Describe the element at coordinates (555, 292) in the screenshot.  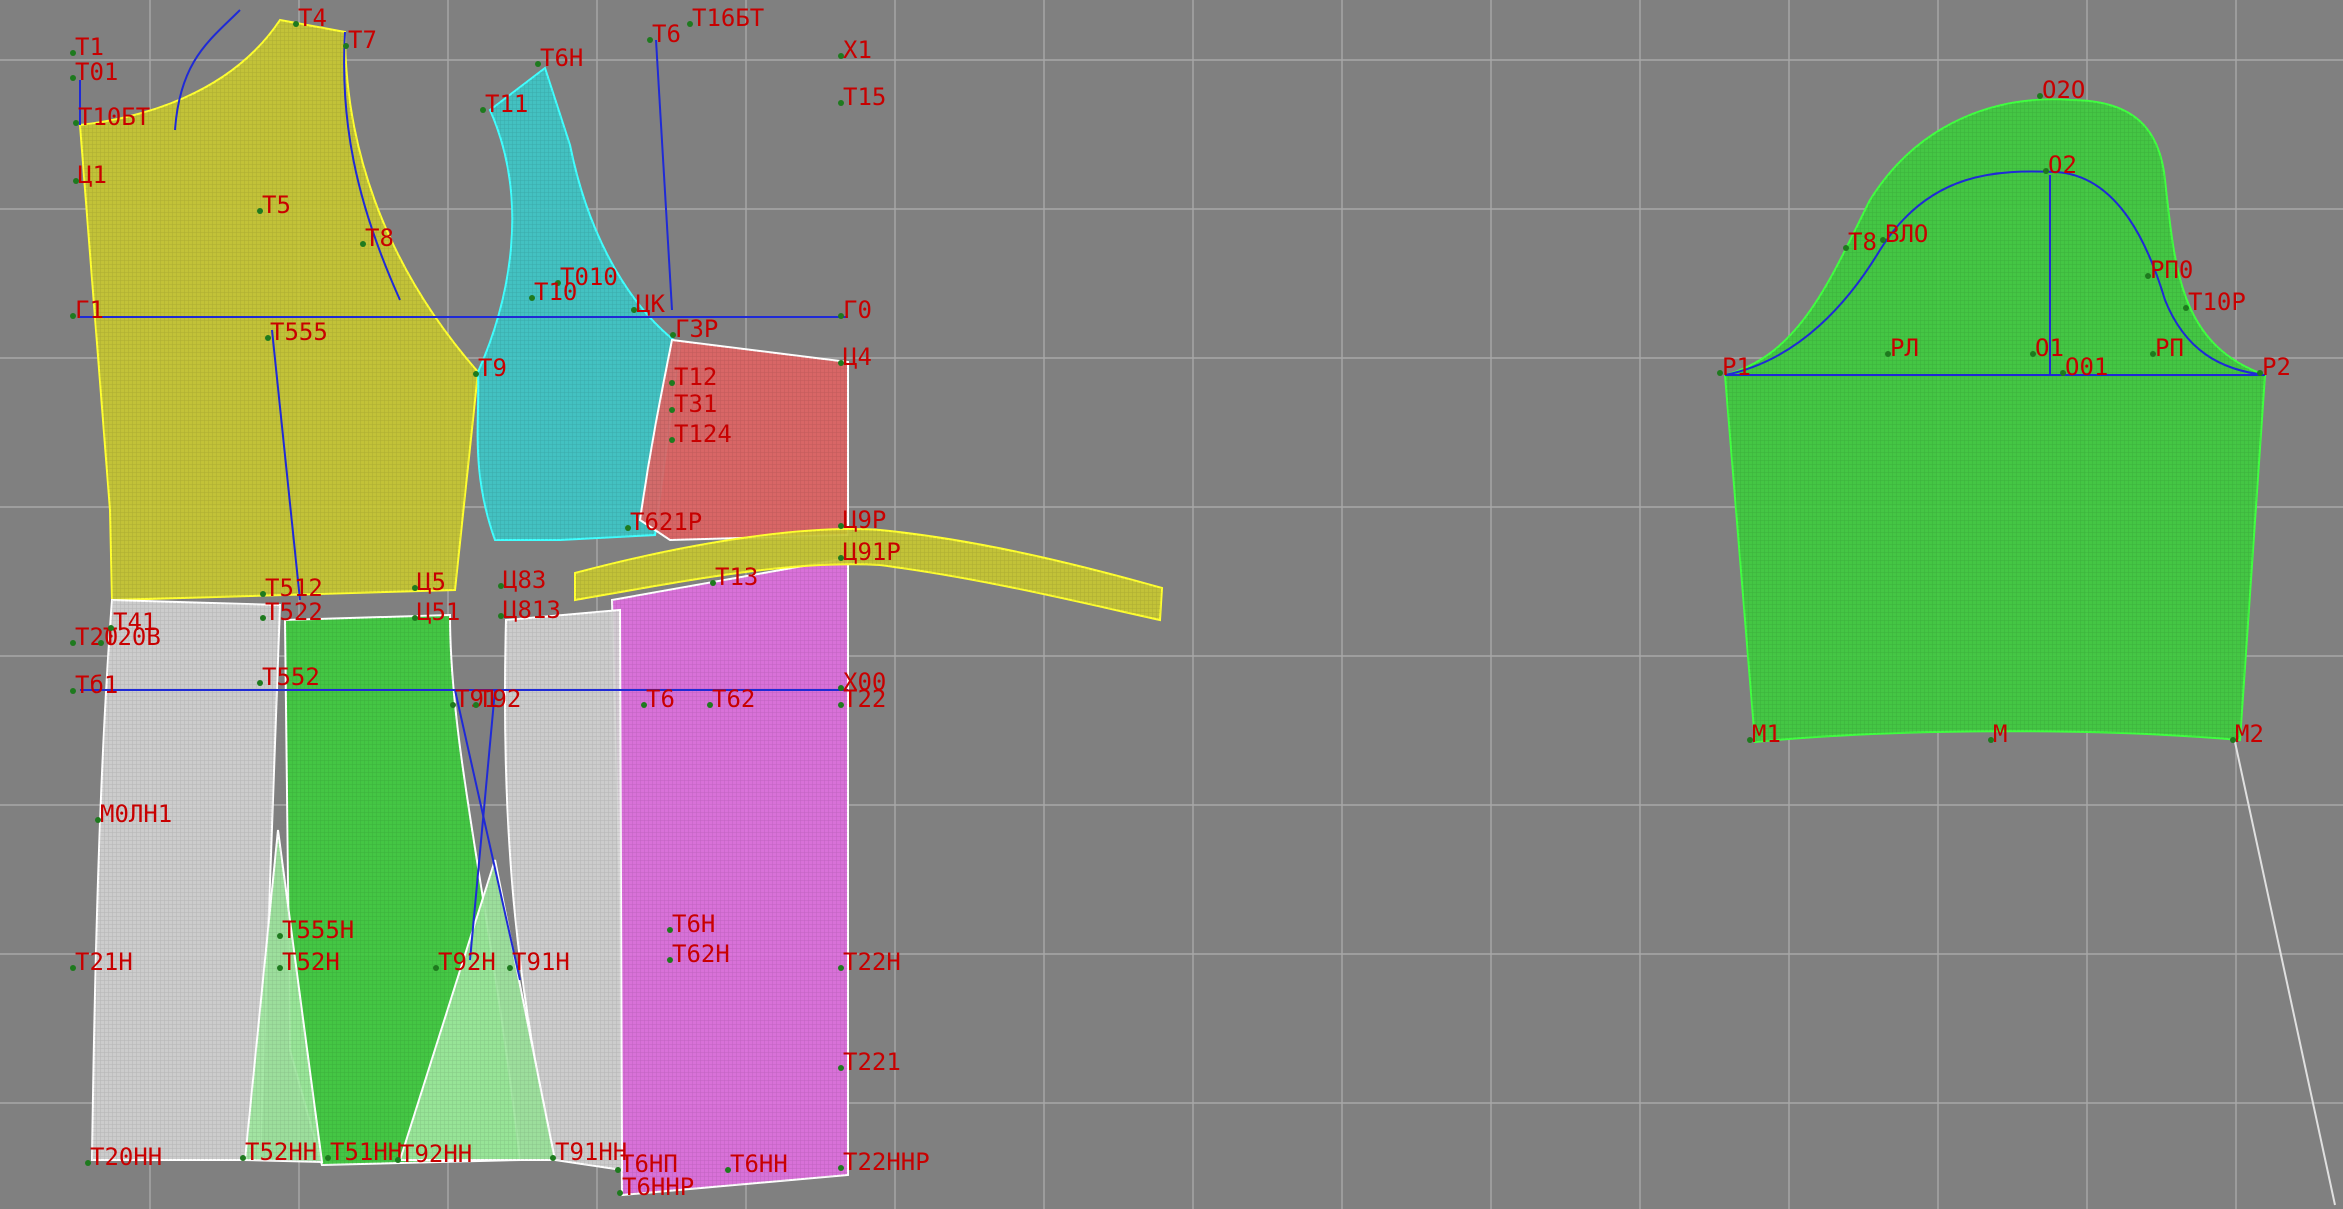
I see `point-label: Т10` at that location.